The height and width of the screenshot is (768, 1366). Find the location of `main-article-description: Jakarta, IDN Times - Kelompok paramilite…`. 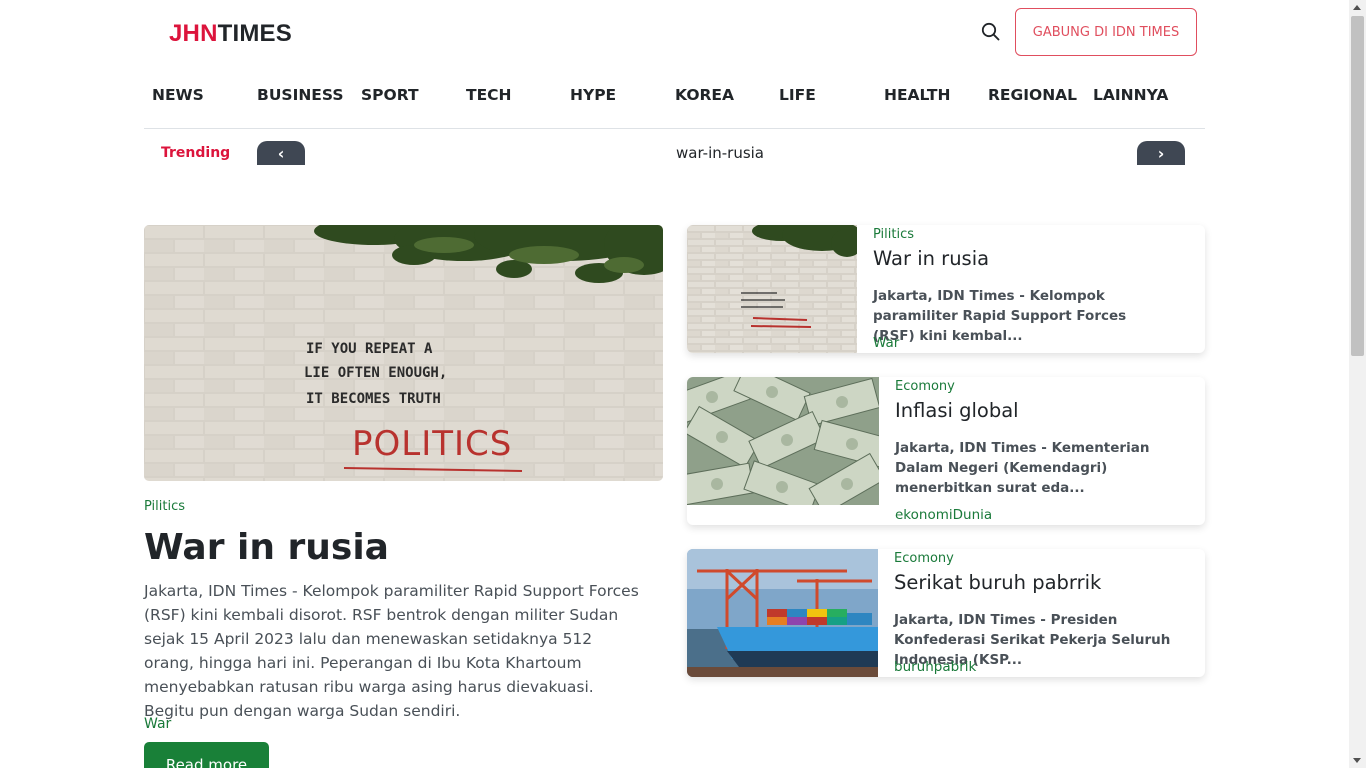

main-article-description: Jakarta, IDN Times - Kelompok paramilite… is located at coordinates (391, 651).